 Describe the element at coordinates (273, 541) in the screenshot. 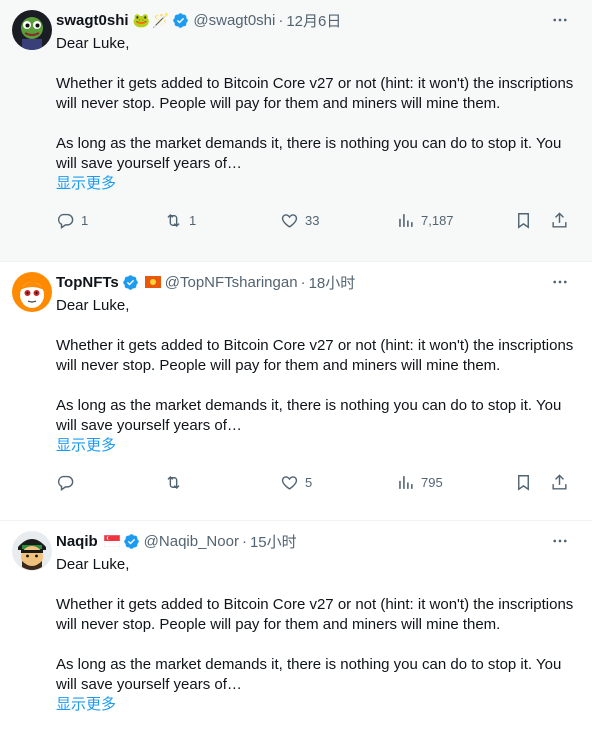

I see `timestamp: 15小时` at that location.